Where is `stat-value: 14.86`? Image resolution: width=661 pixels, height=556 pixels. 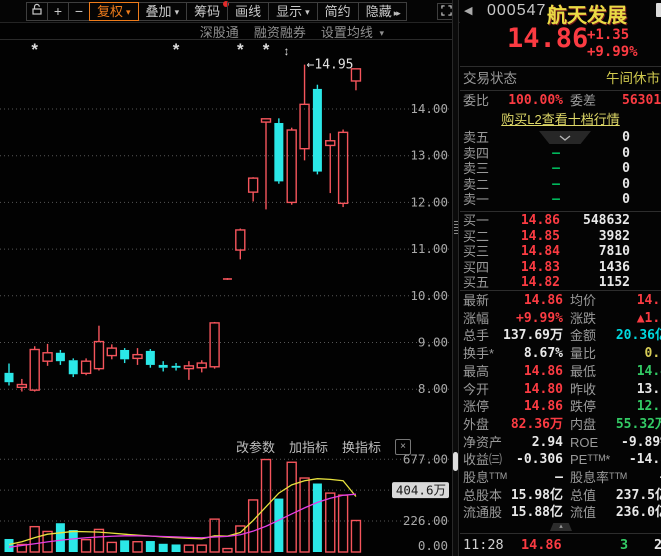 stat-value: 14.86 is located at coordinates (543, 300).